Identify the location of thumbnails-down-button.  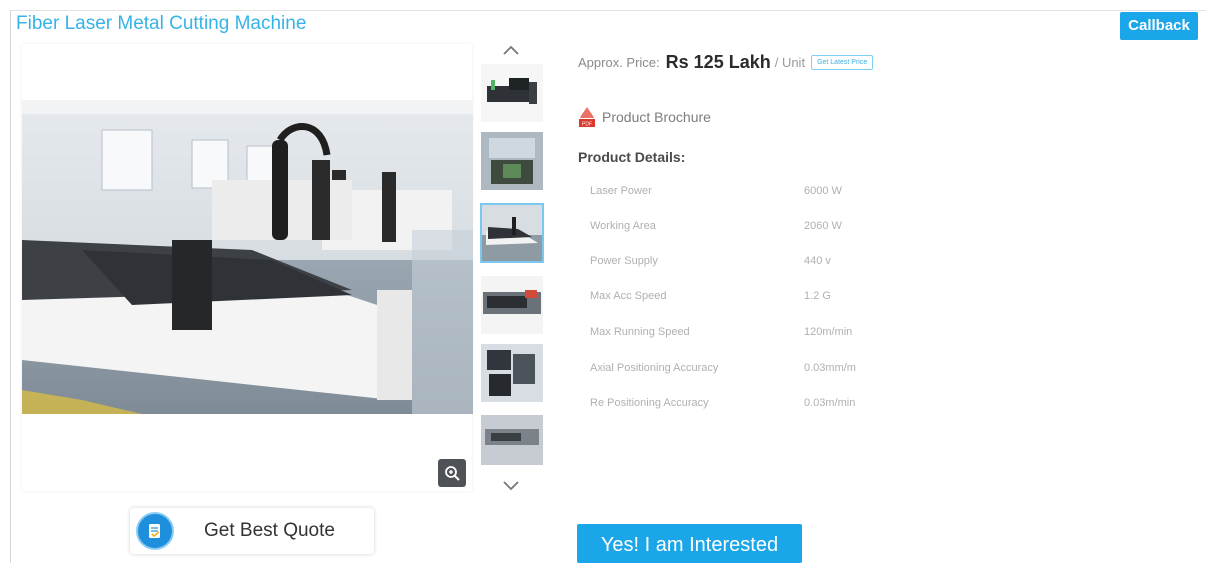
(511, 486).